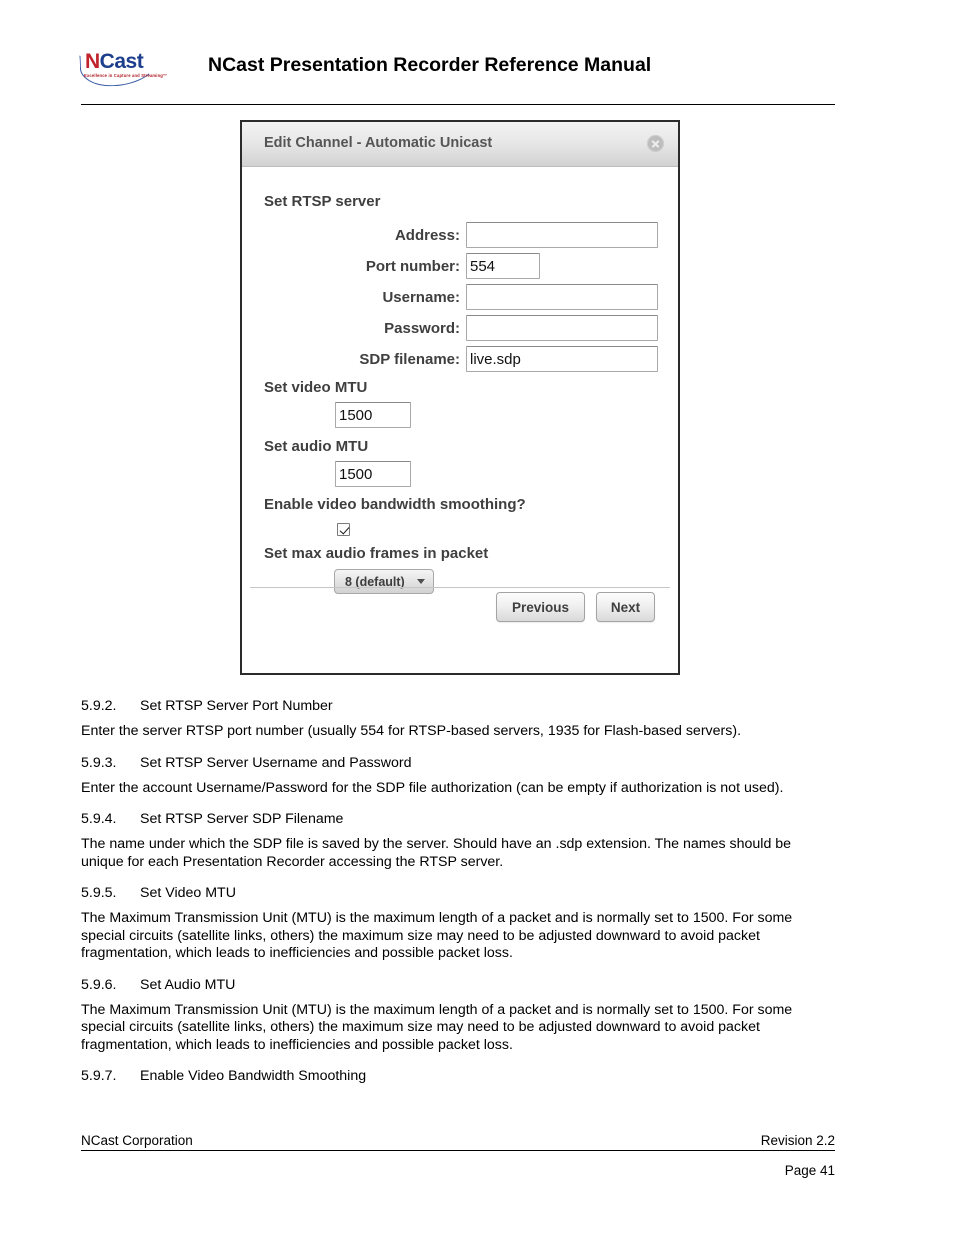  What do you see at coordinates (188, 893) in the screenshot?
I see `section-heading-text: Set Video MTU` at bounding box center [188, 893].